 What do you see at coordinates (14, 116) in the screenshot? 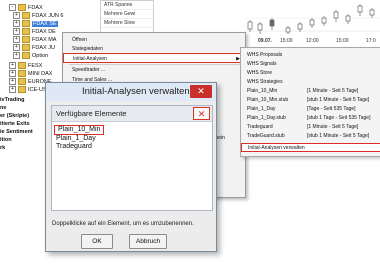
I see `tree-section-label: er (Skripte)` at bounding box center [14, 116].